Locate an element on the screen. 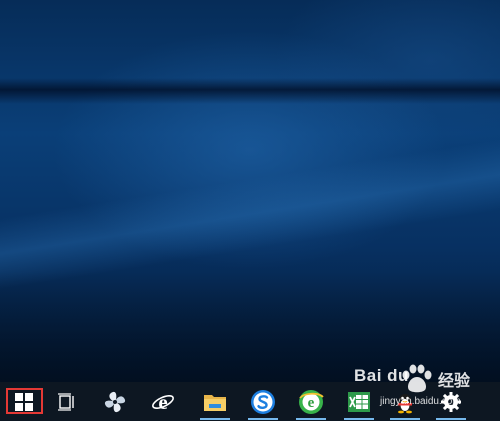 Image resolution: width=500 pixels, height=421 pixels. sogou-s-icon is located at coordinates (263, 401).